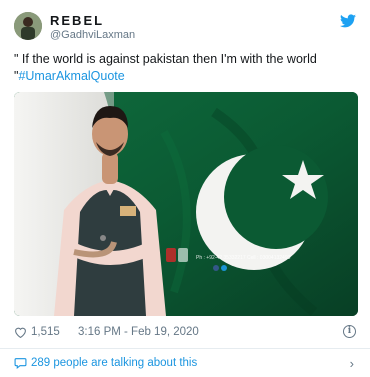  Describe the element at coordinates (185, 27) in the screenshot. I see `tweet-header: REBEL @GadhviLaxman` at that location.